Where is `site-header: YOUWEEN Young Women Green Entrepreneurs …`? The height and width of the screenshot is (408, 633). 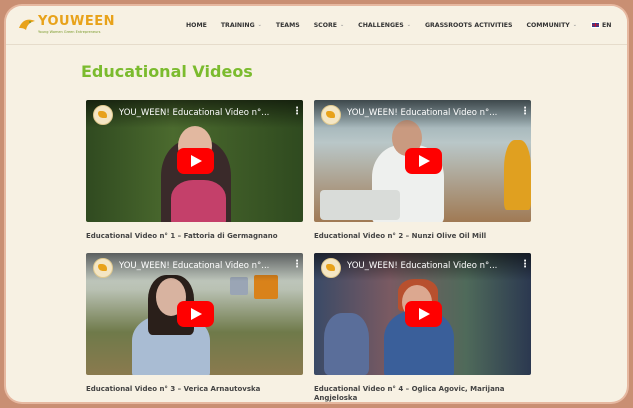 site-header: YOUWEEN Young Women Green Entrepreneurs … is located at coordinates (316, 25).